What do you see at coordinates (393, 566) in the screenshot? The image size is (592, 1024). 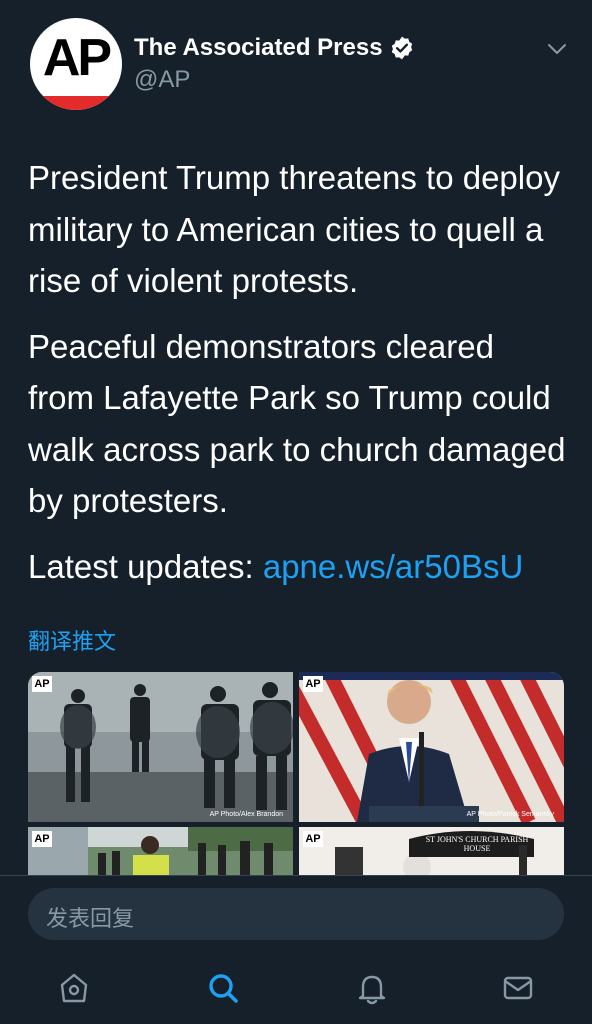 I see `tweet-link: apne.ws/ar50BsU` at bounding box center [393, 566].